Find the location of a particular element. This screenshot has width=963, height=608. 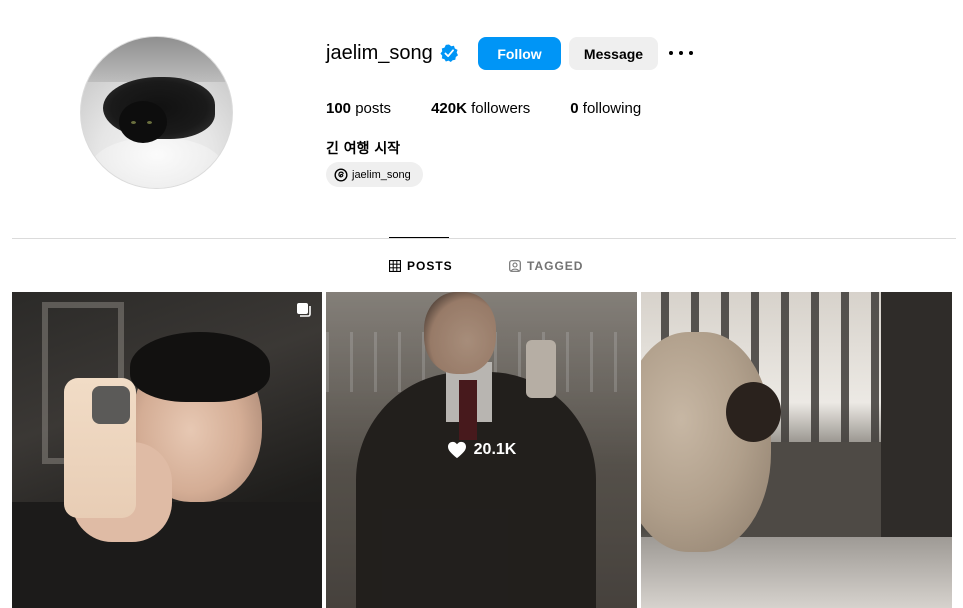

avatar-cat-head is located at coordinates (143, 122).